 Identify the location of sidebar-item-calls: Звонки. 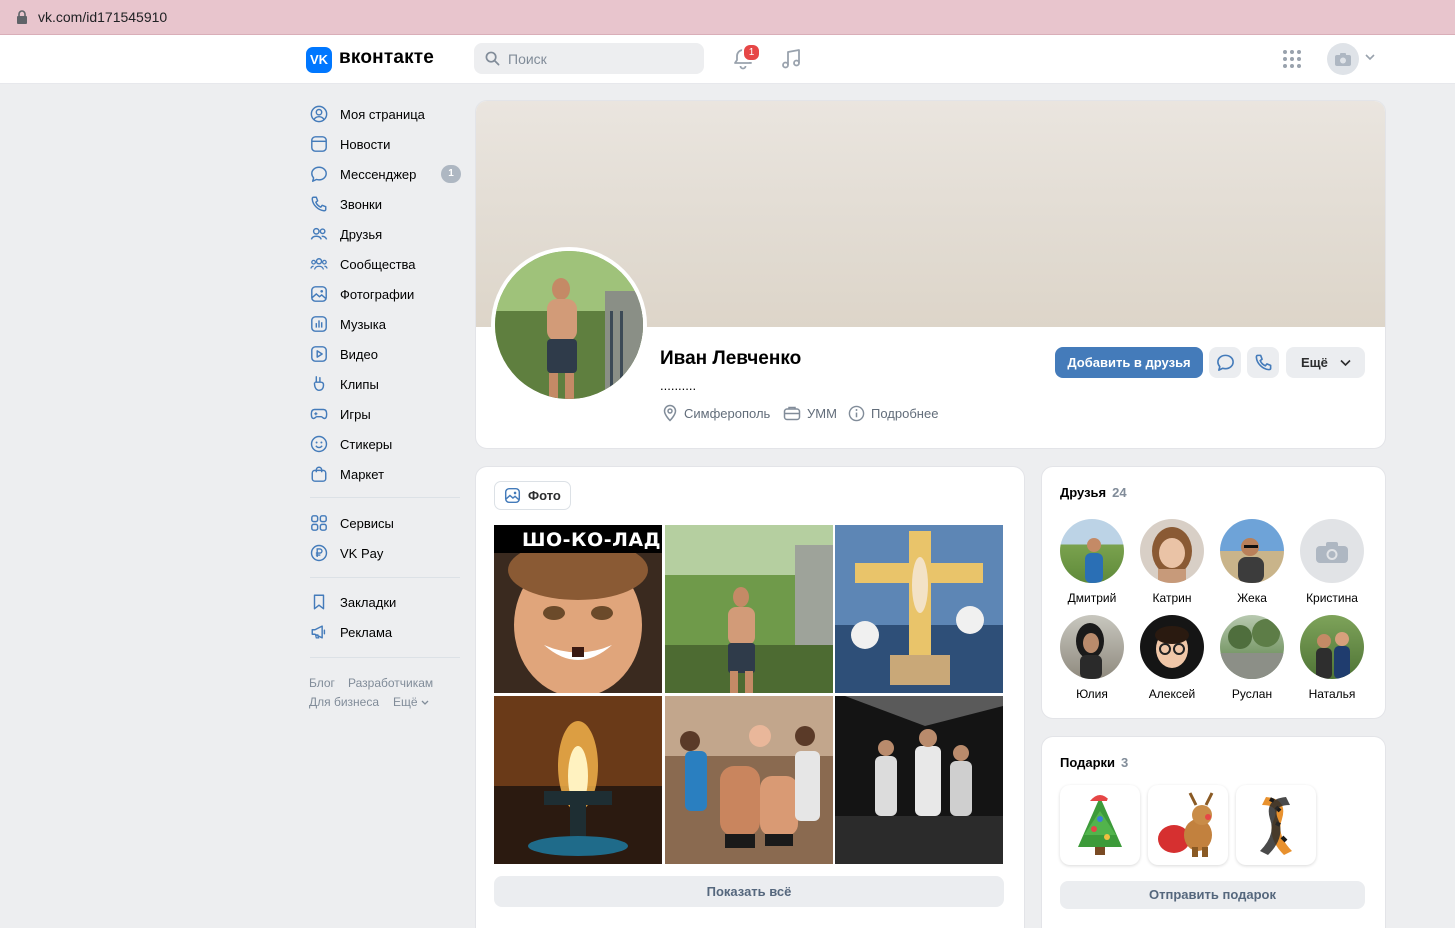
(386, 204).